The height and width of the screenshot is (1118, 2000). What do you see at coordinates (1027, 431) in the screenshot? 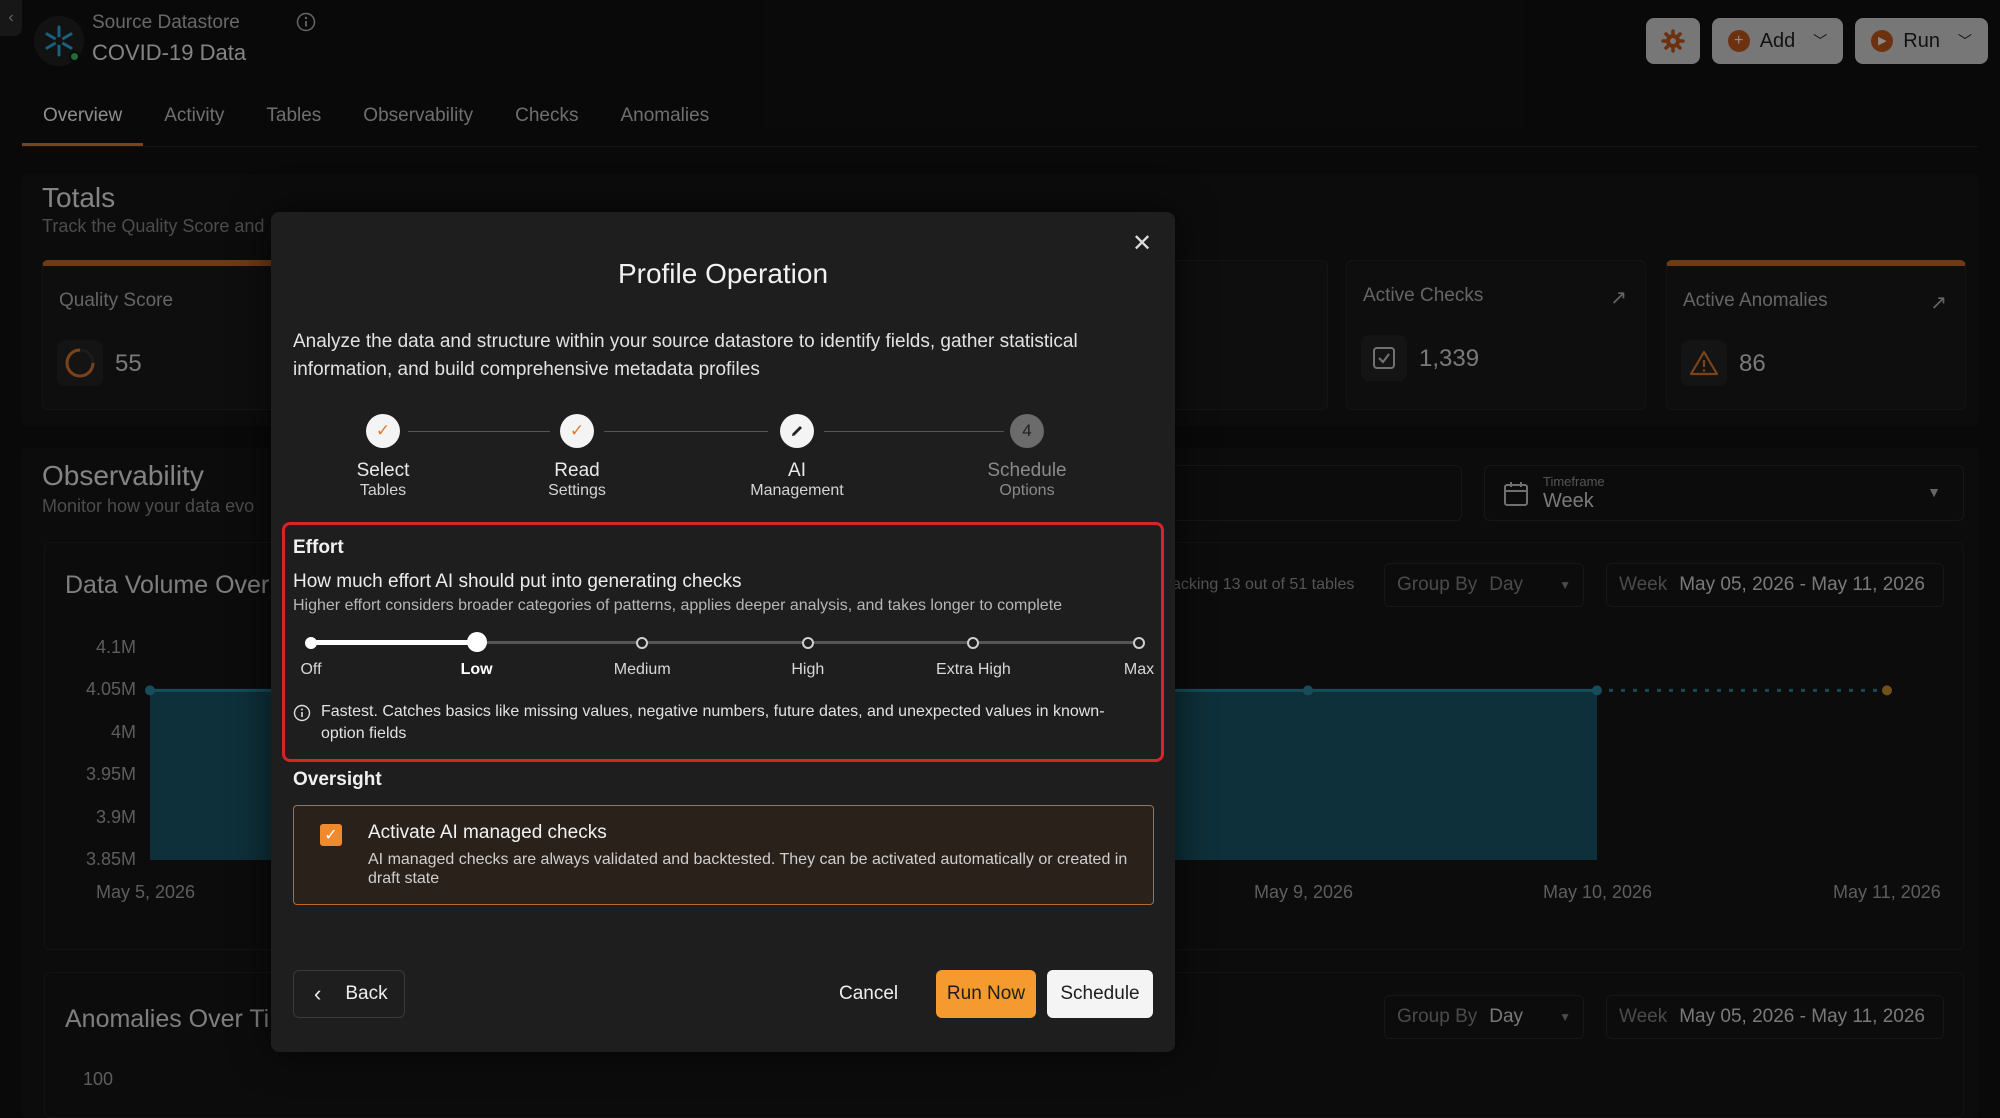
I see `step-number: 4` at bounding box center [1027, 431].